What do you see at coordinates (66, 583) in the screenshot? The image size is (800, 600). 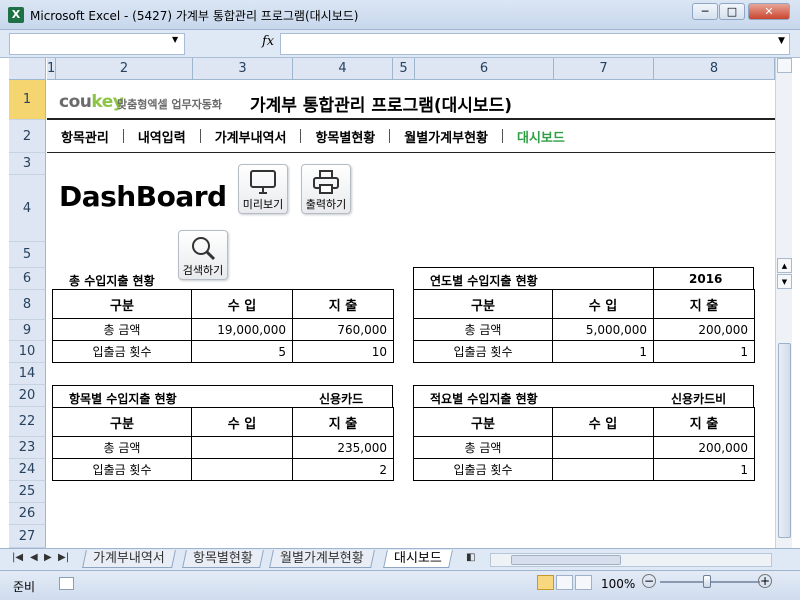 I see `macro-record-icon` at bounding box center [66, 583].